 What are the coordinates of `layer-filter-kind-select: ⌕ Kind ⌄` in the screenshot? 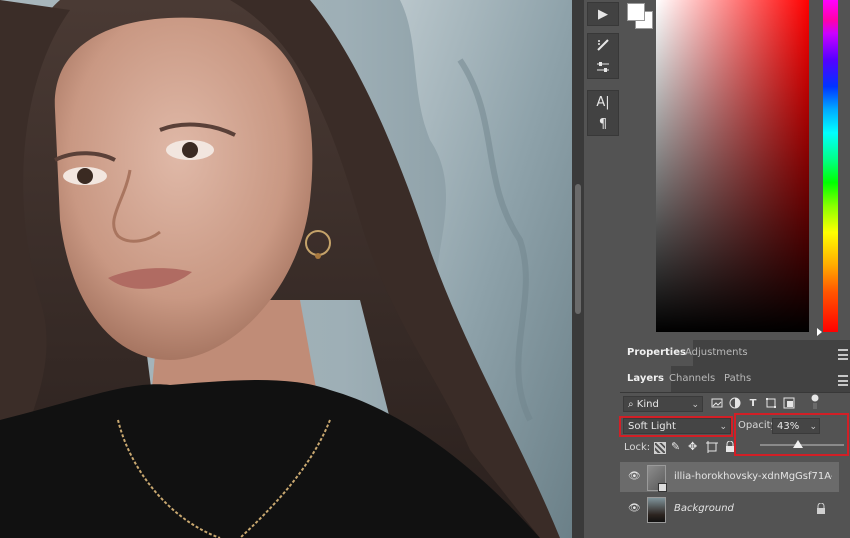 It's located at (663, 404).